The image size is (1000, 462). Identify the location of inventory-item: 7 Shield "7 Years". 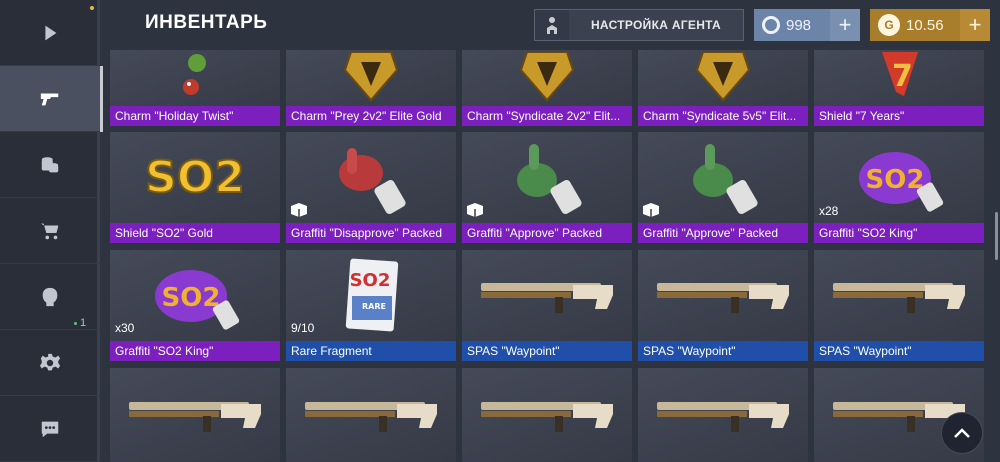
(899, 88).